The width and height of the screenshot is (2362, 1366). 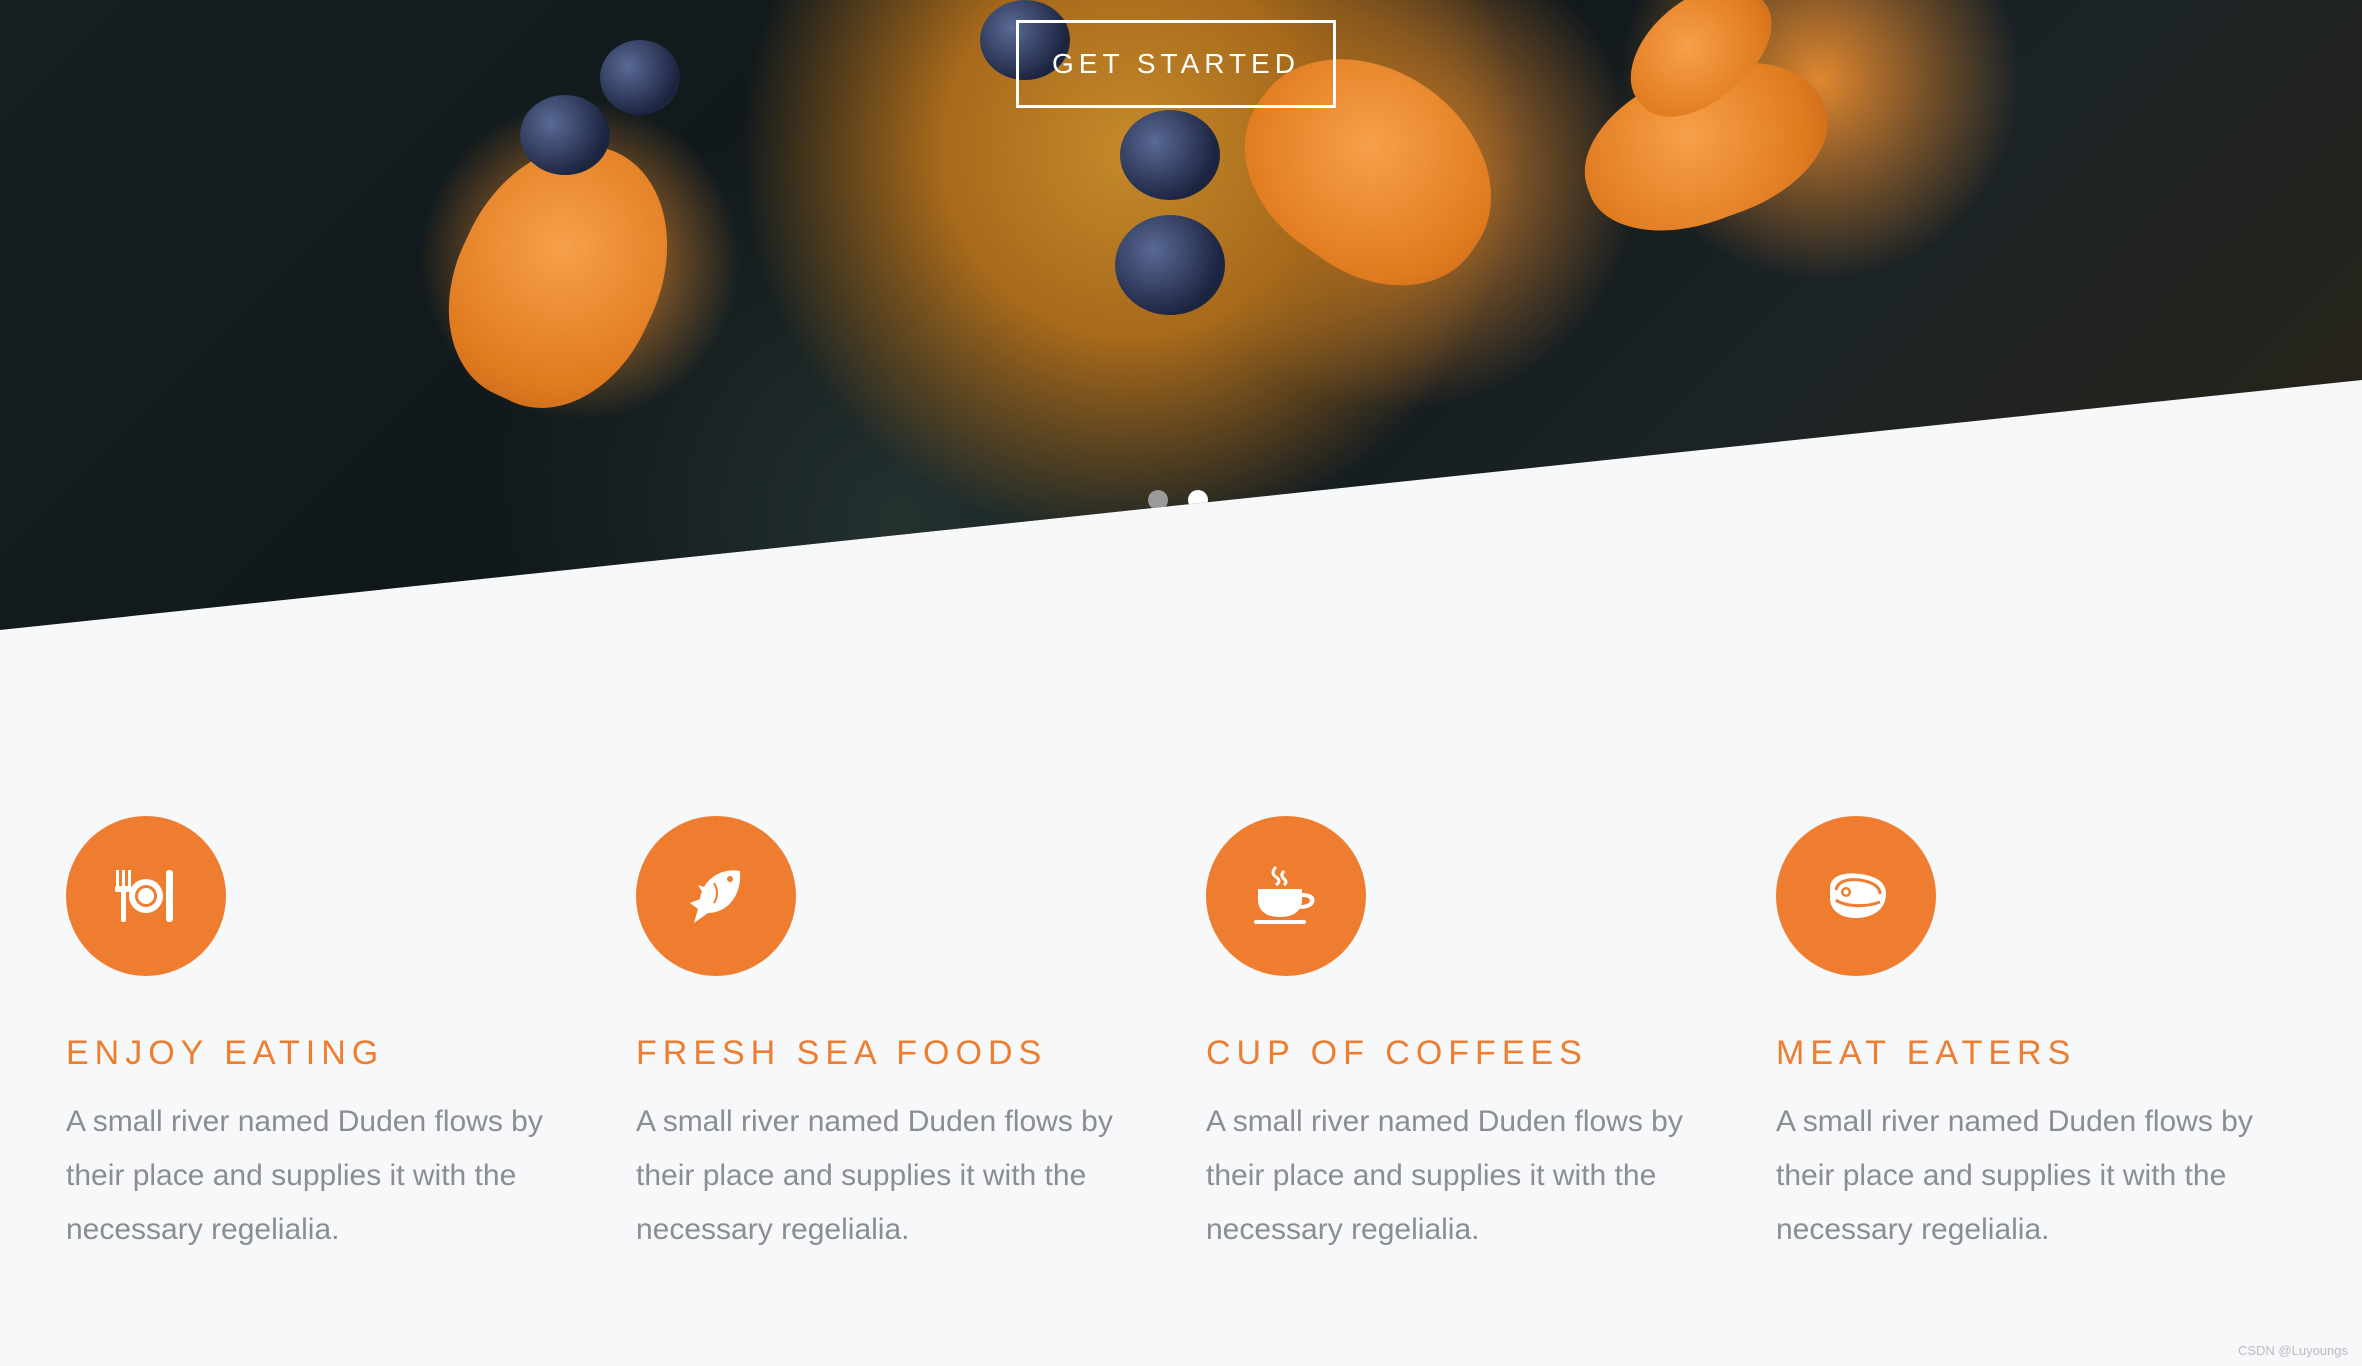 I want to click on steak-icon, so click(x=1858, y=895).